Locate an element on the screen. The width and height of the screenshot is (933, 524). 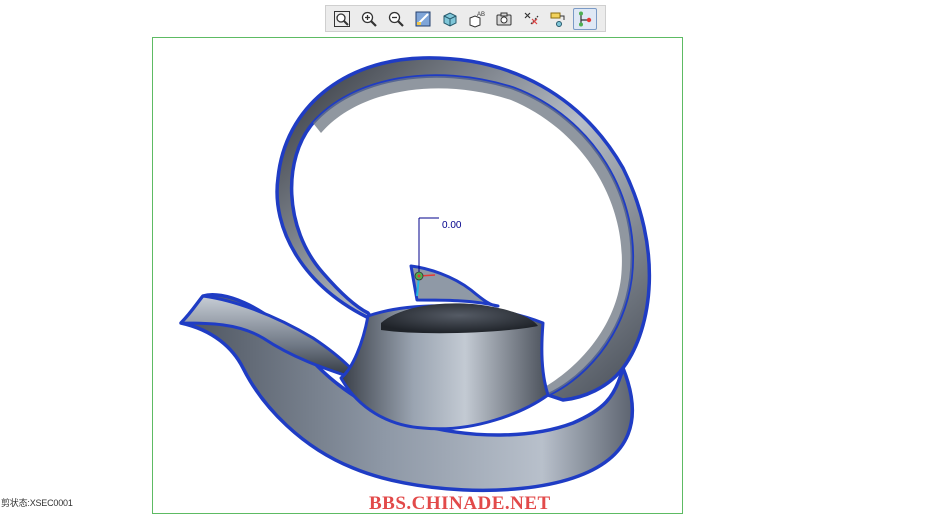
zoom-out-button is located at coordinates (396, 19).